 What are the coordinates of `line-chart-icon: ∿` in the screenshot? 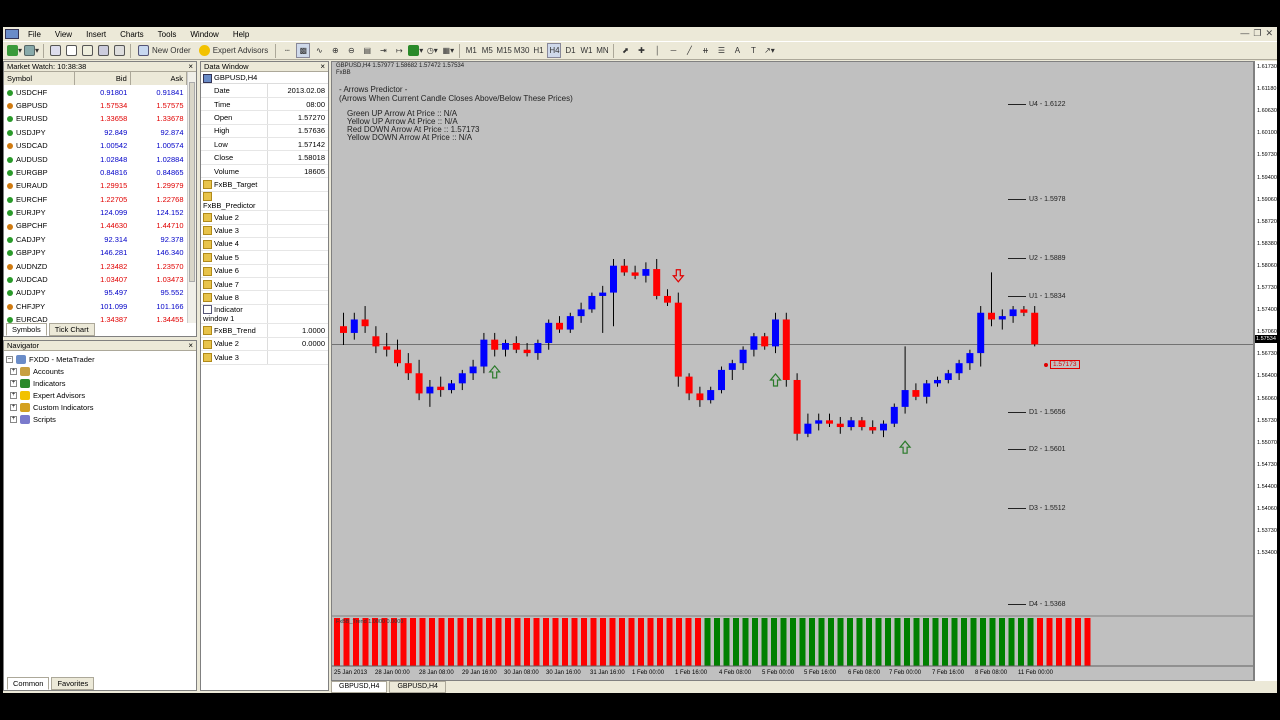 It's located at (319, 50).